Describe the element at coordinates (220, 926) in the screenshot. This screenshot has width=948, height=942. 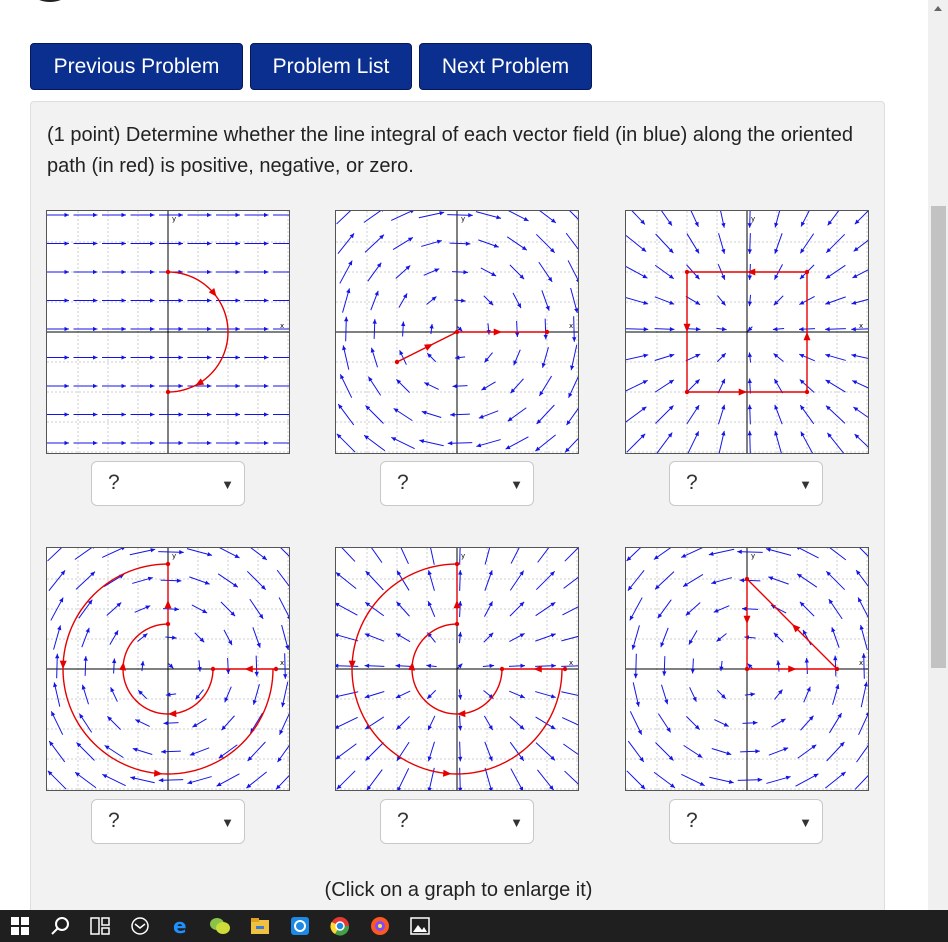
I see `wechat-icon` at that location.